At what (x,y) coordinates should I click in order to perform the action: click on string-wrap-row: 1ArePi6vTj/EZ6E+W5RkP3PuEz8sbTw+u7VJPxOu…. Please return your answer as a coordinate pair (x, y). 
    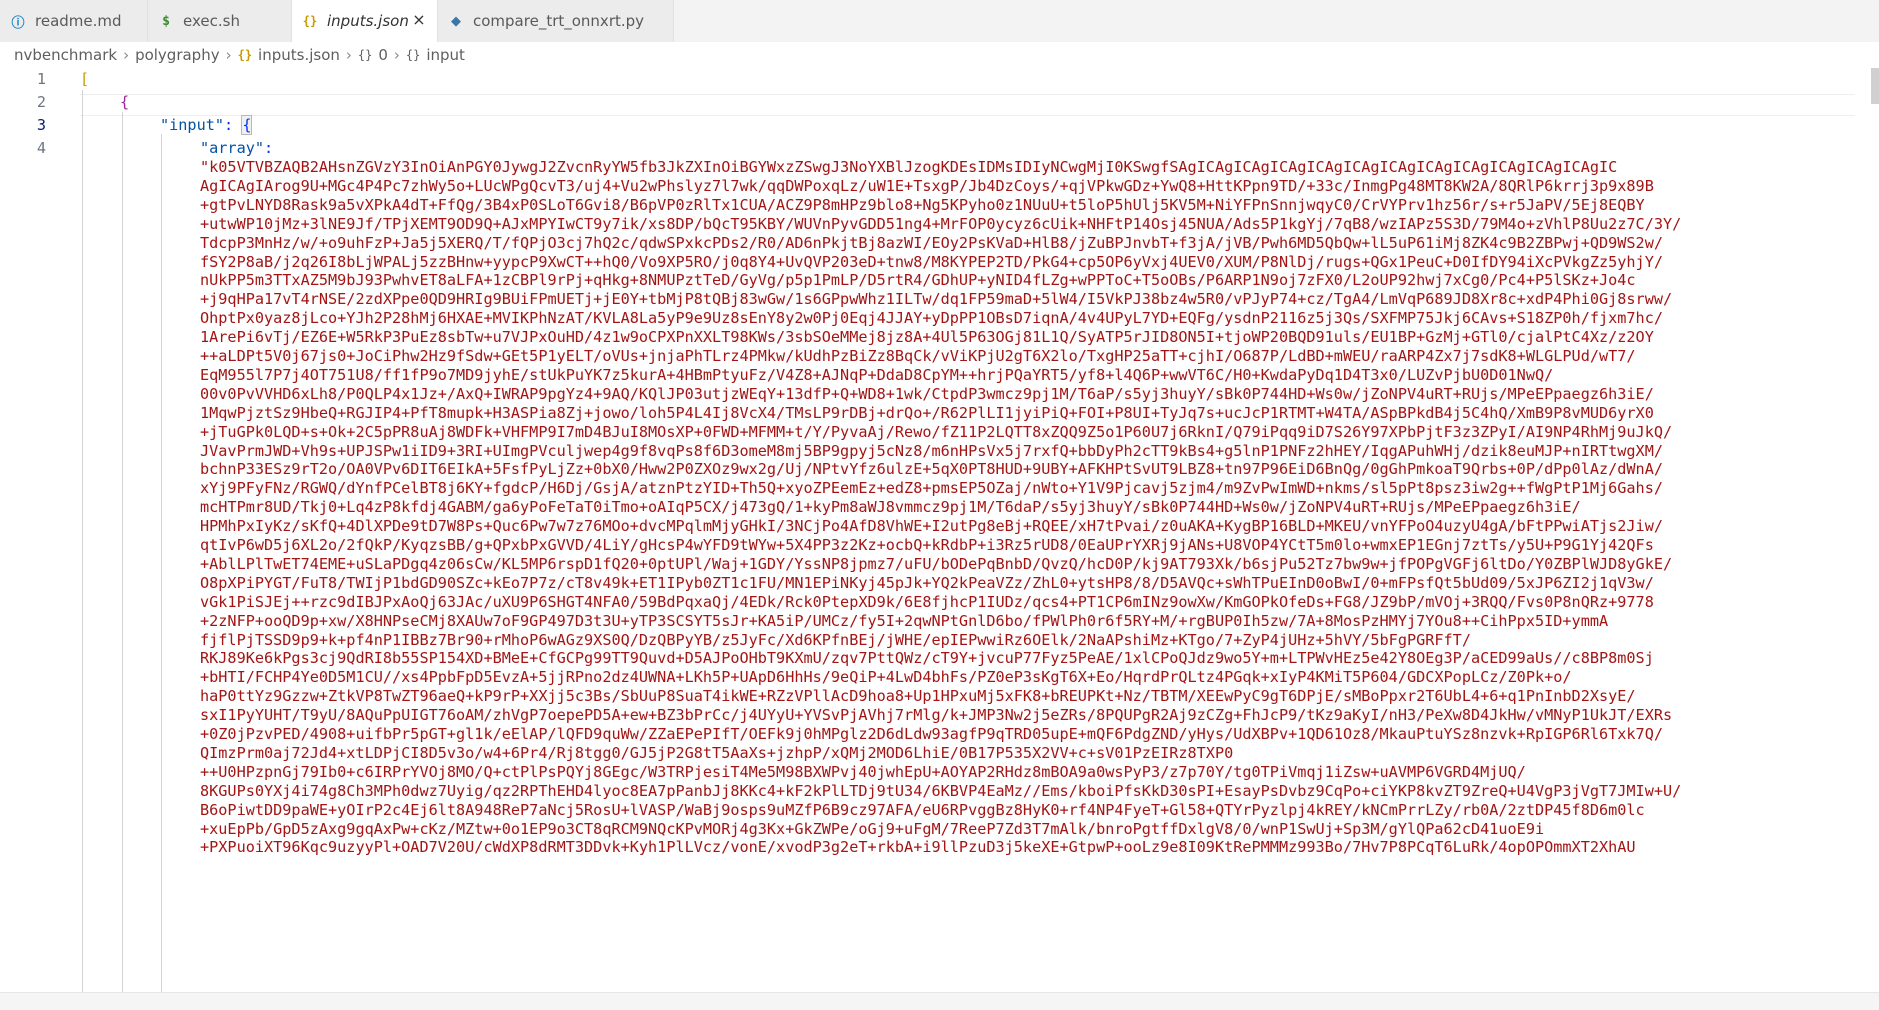
    Looking at the image, I should click on (927, 337).